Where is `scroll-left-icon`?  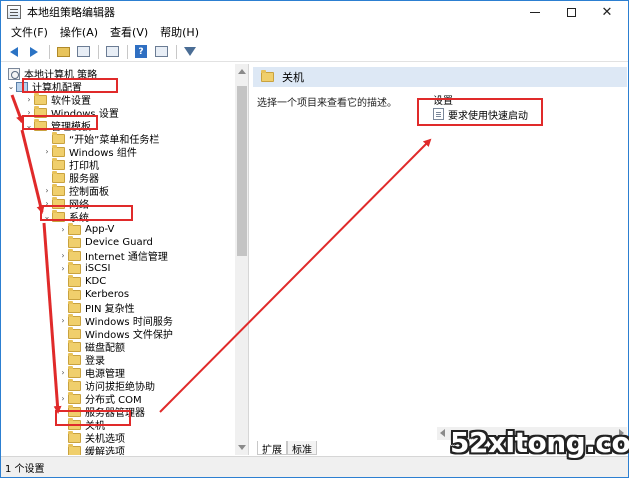 scroll-left-icon is located at coordinates (442, 433).